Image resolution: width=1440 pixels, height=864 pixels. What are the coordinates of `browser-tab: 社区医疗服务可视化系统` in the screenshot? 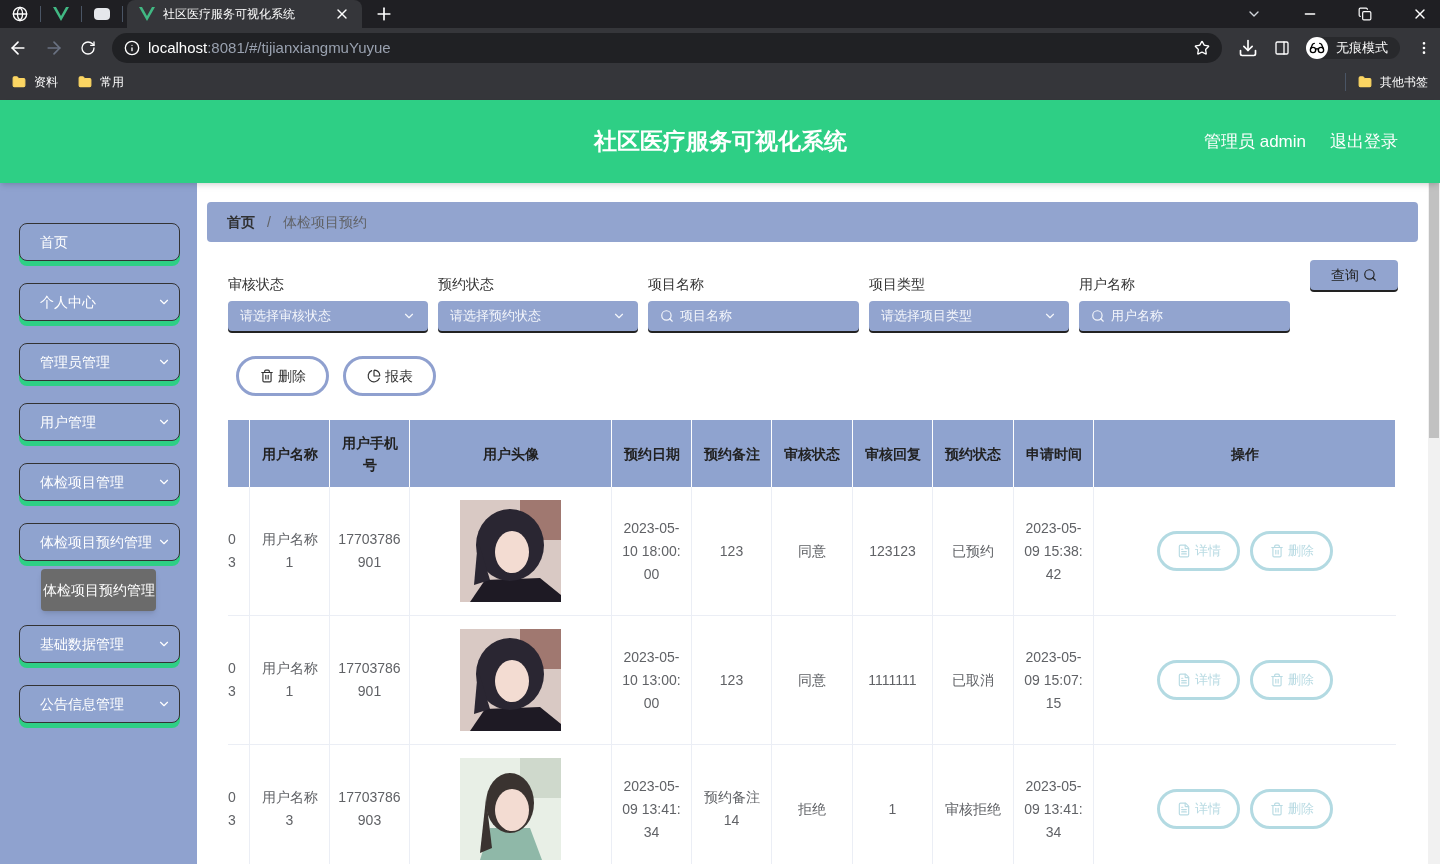 It's located at (244, 14).